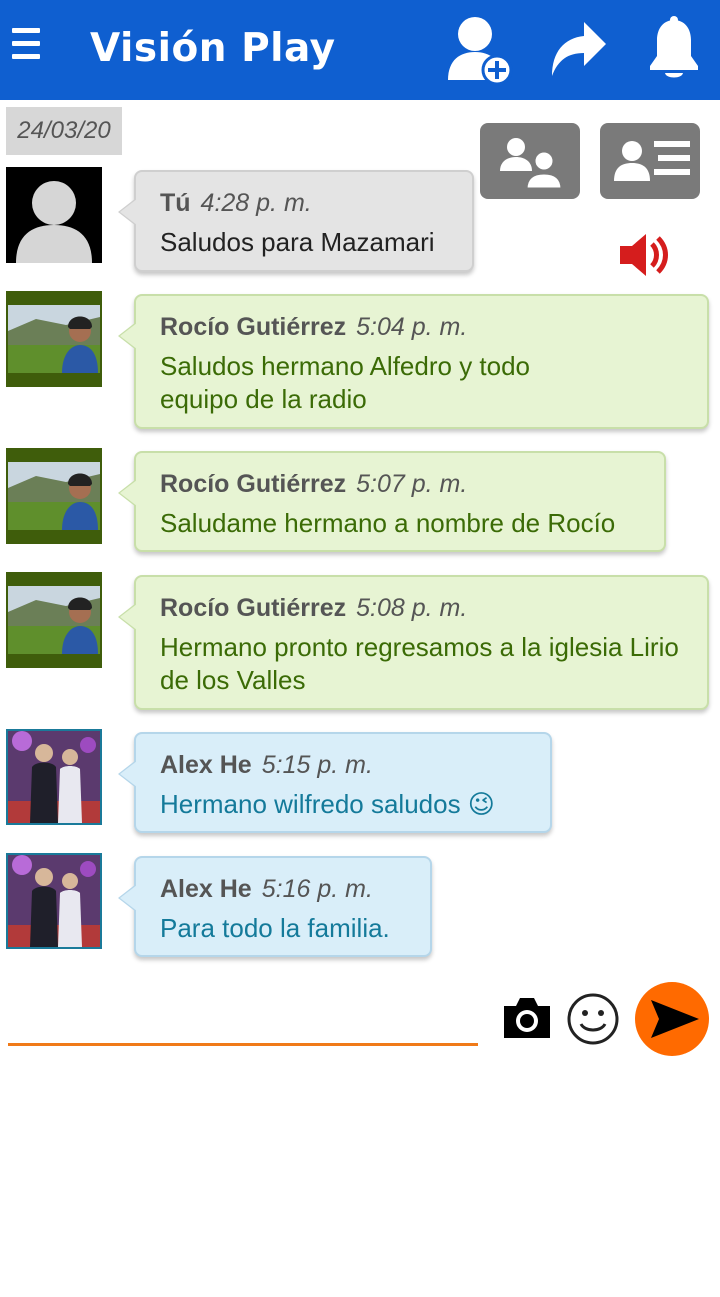  Describe the element at coordinates (388, 523) in the screenshot. I see `message-text: Saludame hermano a nombre de Rocío` at that location.